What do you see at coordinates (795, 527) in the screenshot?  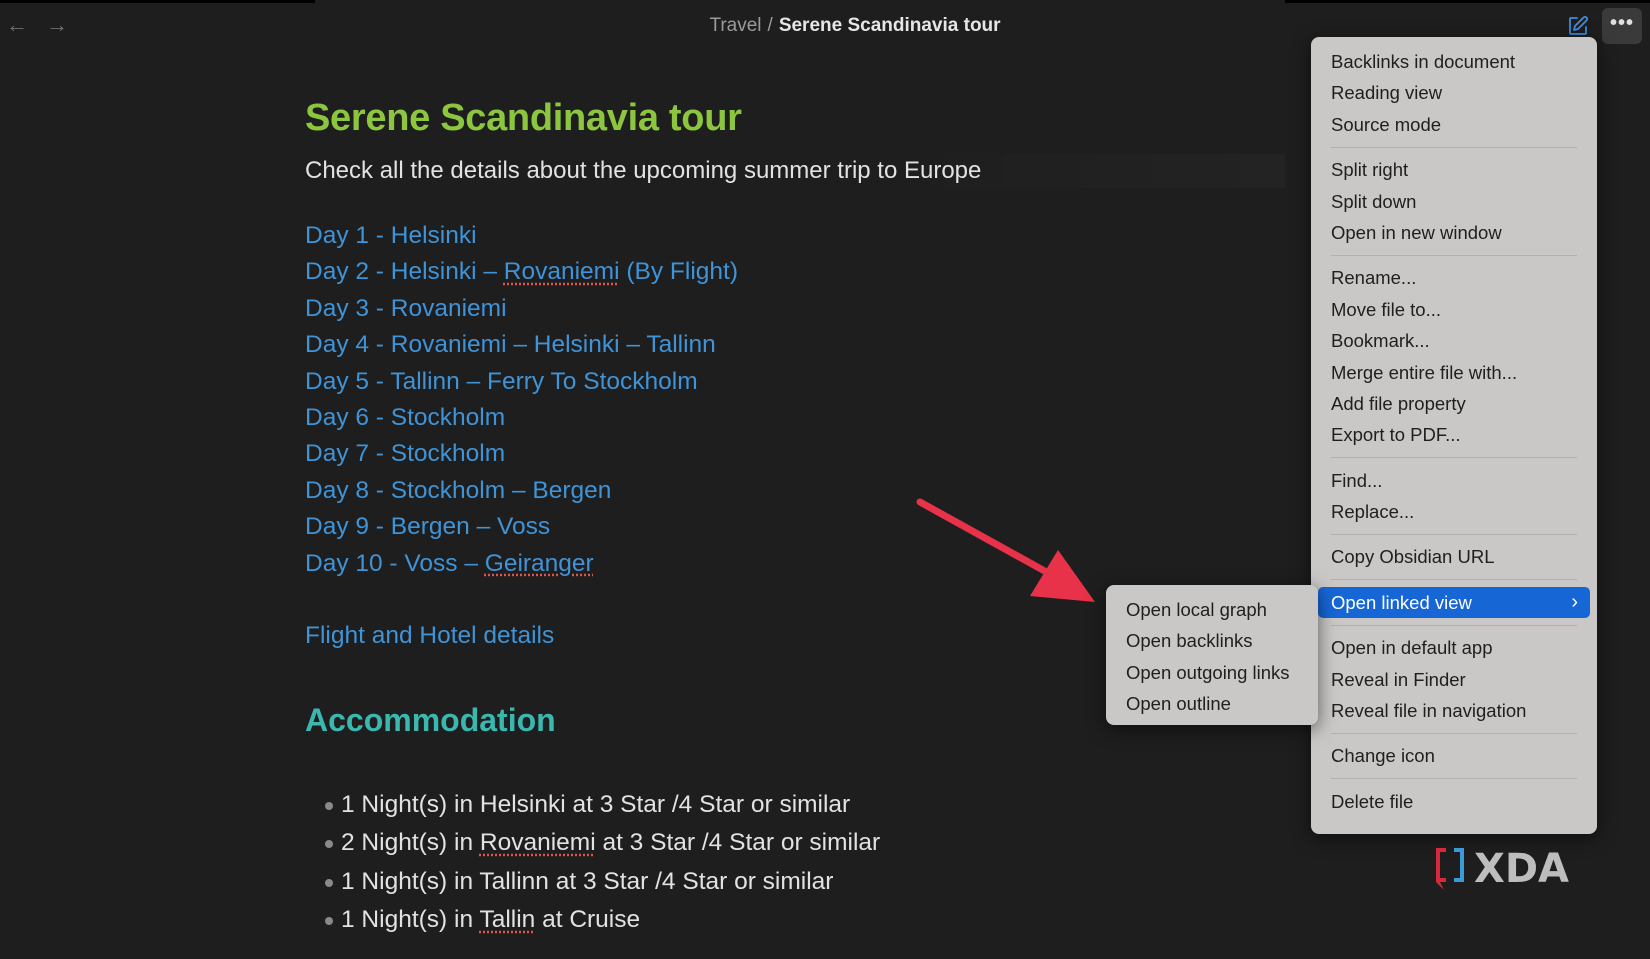 I see `day-link-9: Day 9 - Bergen – Voss` at bounding box center [795, 527].